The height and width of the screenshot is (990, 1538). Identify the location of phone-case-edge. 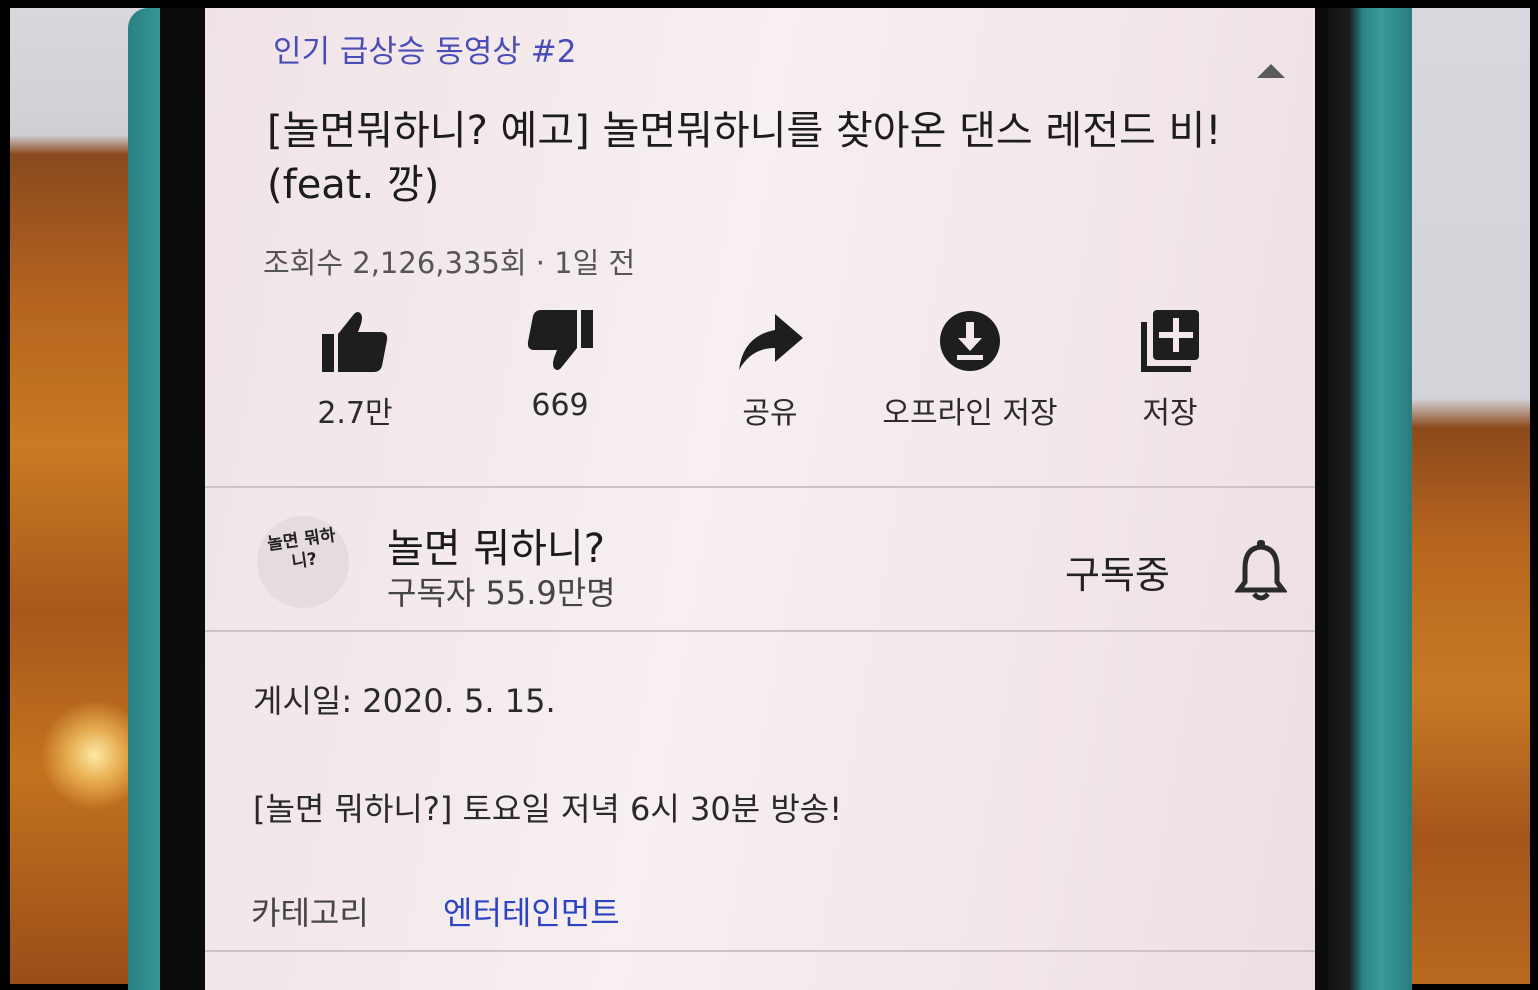
(1367, 499).